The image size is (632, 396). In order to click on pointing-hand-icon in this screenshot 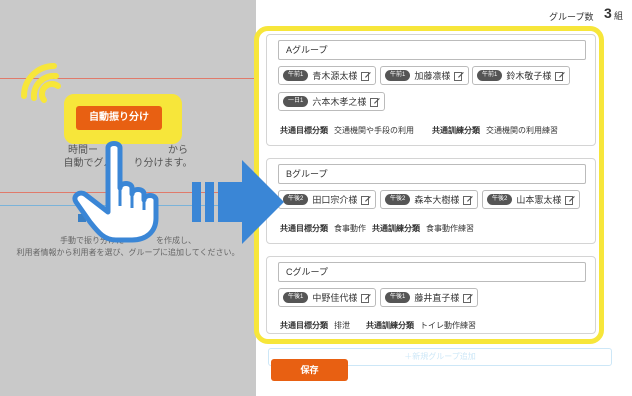, I will do `click(115, 192)`.